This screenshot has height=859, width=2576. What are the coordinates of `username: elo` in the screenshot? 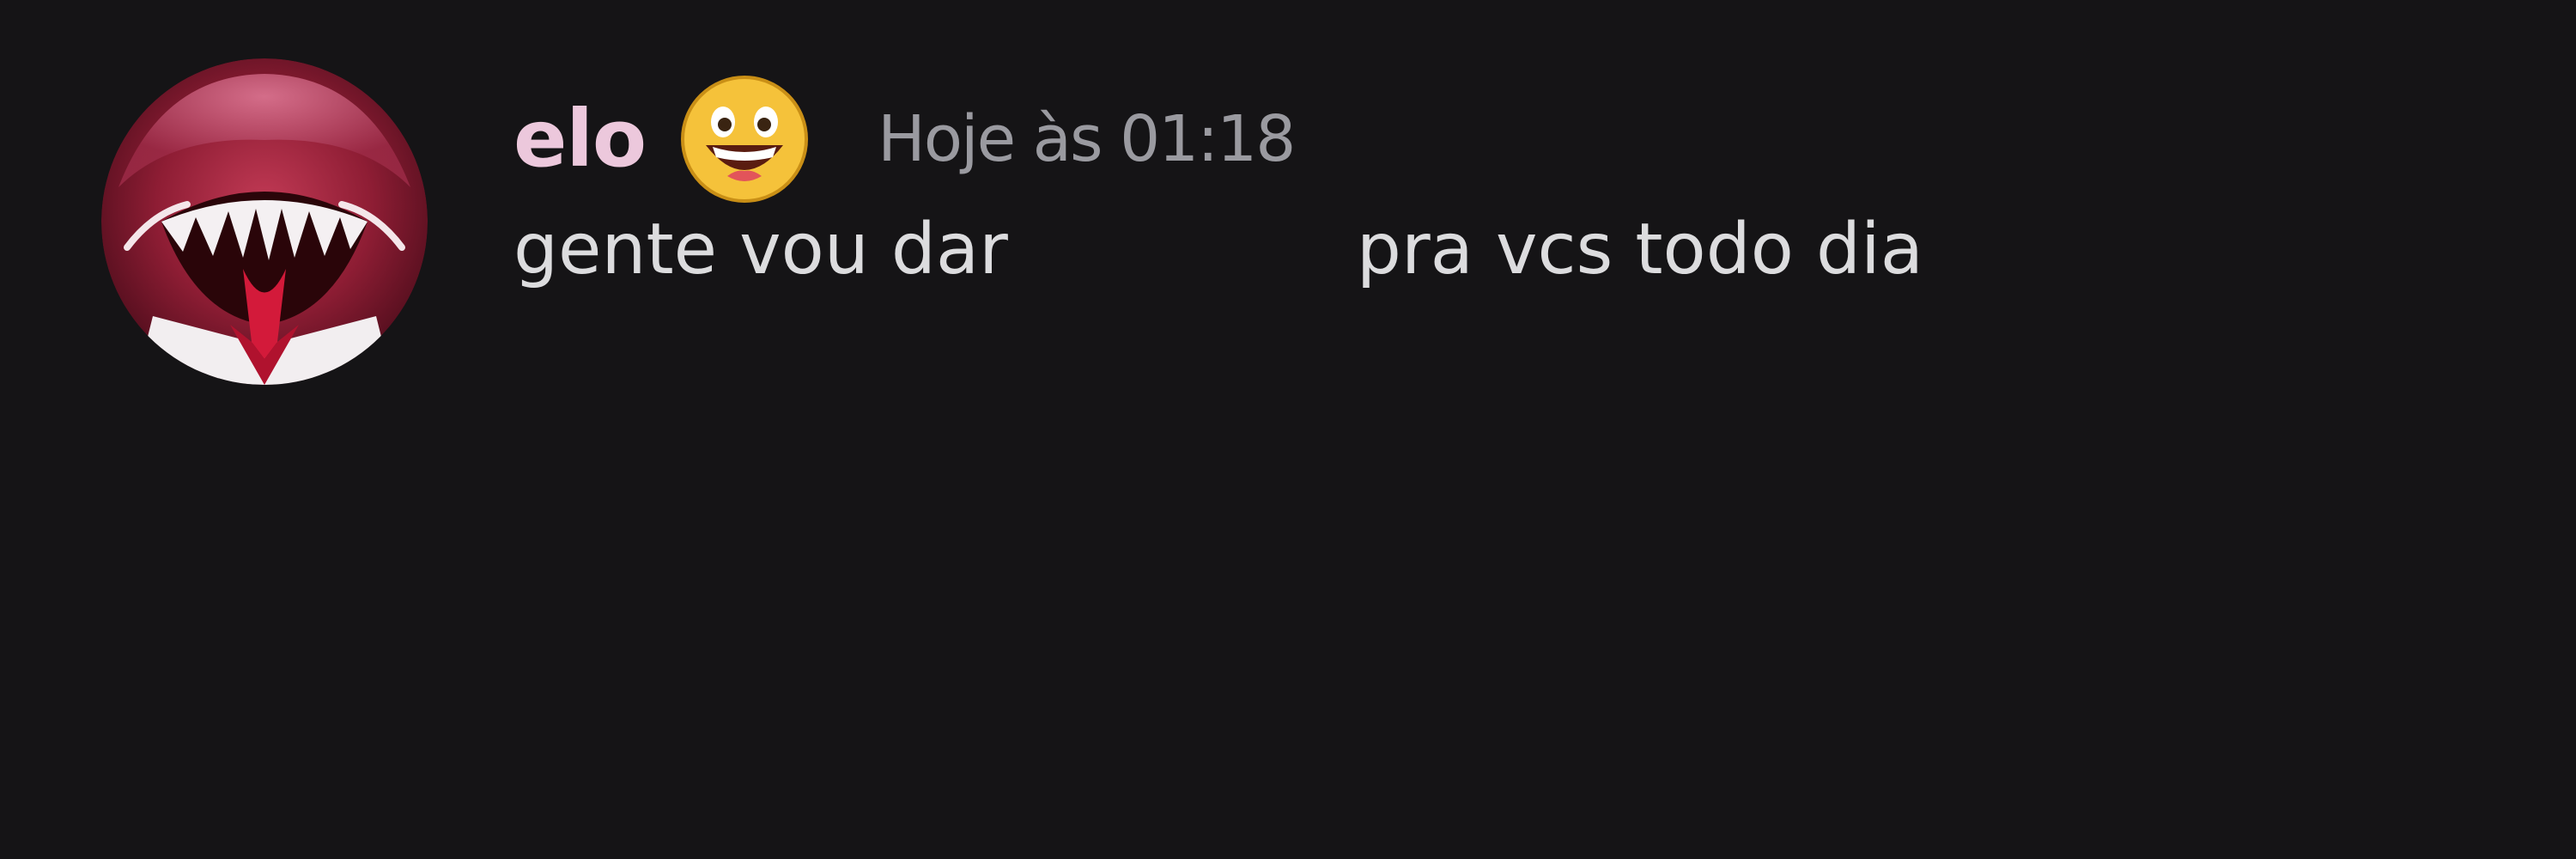 It's located at (580, 139).